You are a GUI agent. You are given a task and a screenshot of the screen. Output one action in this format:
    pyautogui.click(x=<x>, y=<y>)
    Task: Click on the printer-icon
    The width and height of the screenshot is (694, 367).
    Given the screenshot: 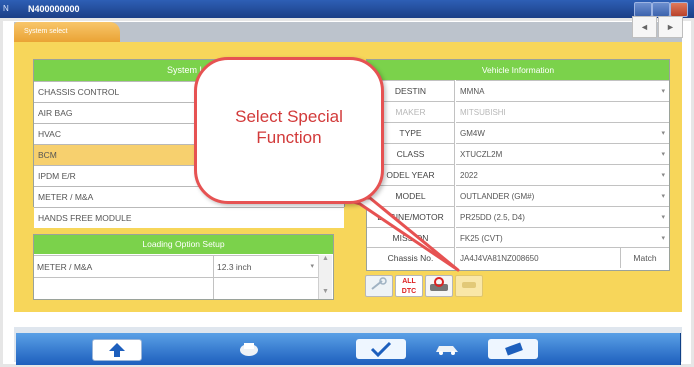 What is the action you would take?
    pyautogui.click(x=249, y=349)
    